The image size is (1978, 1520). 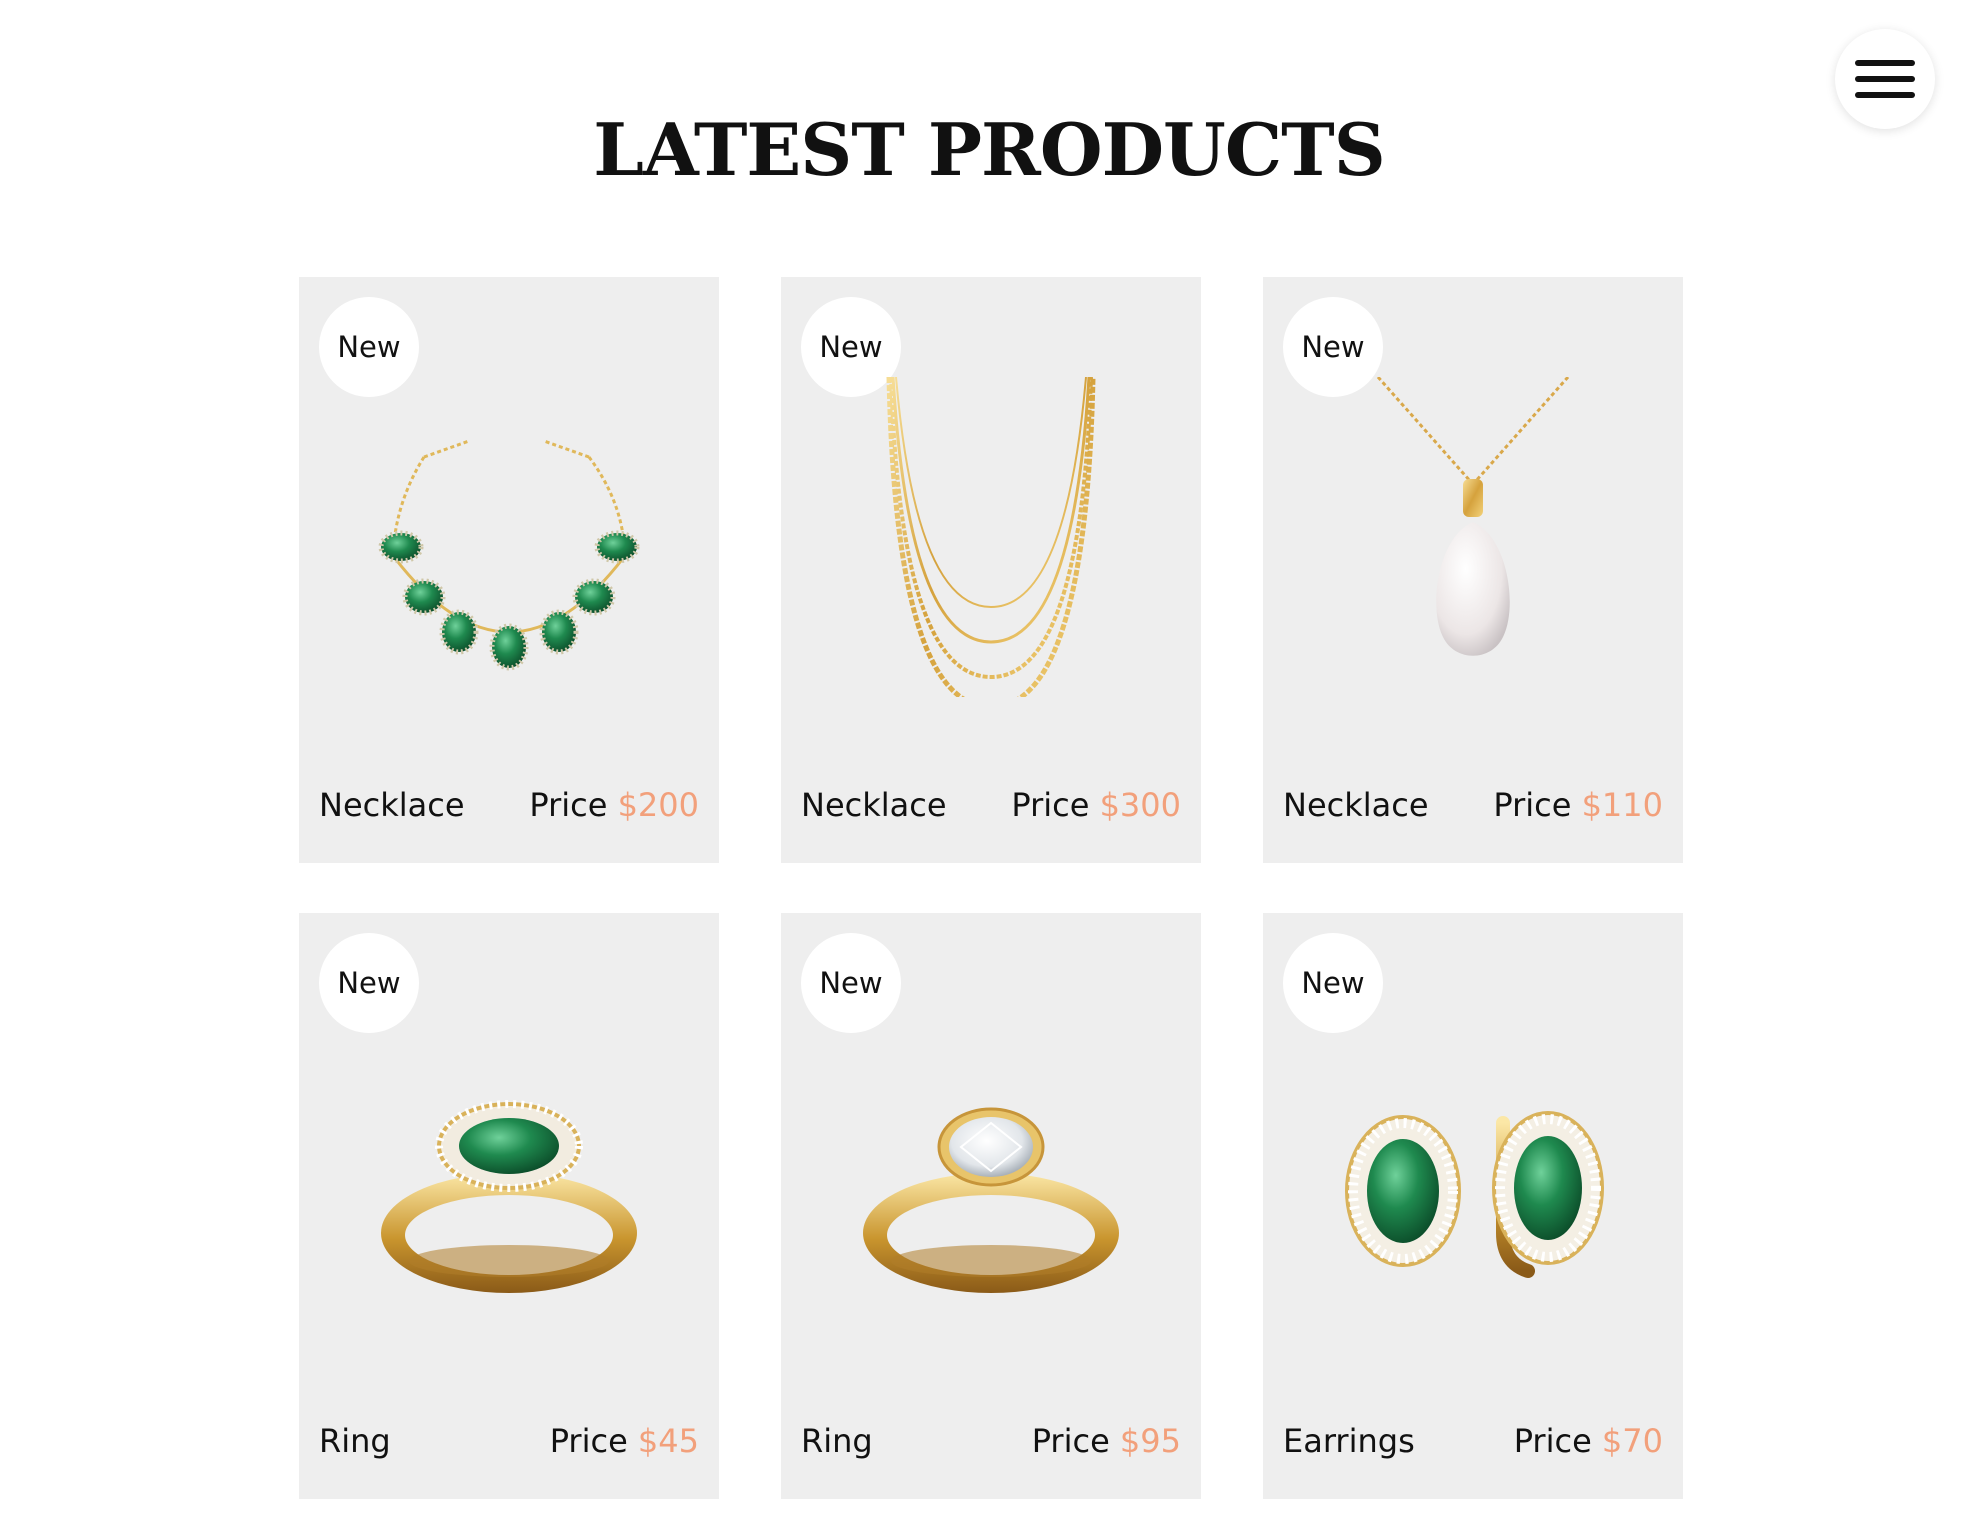 I want to click on price-amount: $45, so click(x=668, y=1441).